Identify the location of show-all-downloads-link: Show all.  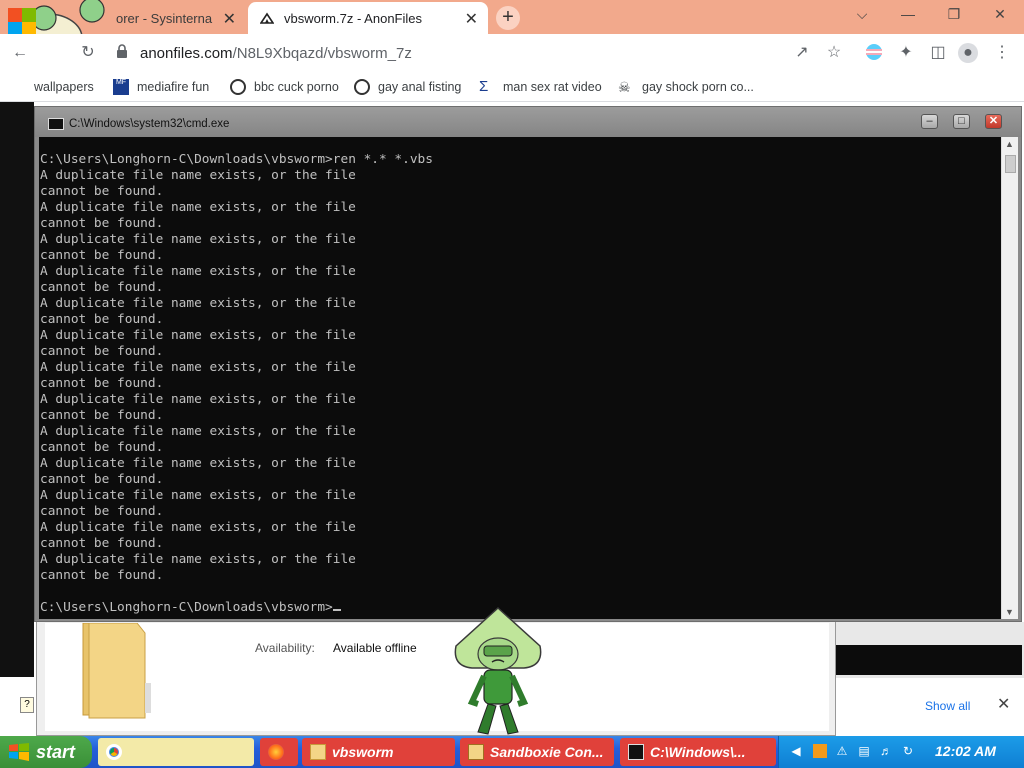
(947, 706).